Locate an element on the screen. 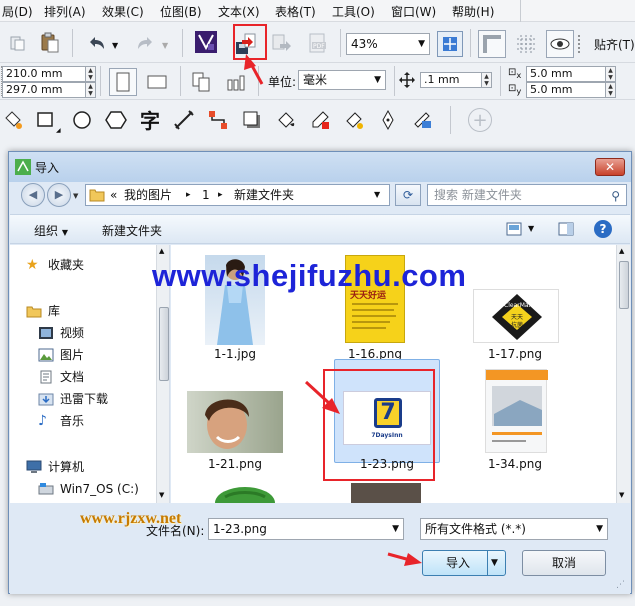 The width and height of the screenshot is (635, 606). smart-fill-bucket-icon is located at coordinates (354, 120).